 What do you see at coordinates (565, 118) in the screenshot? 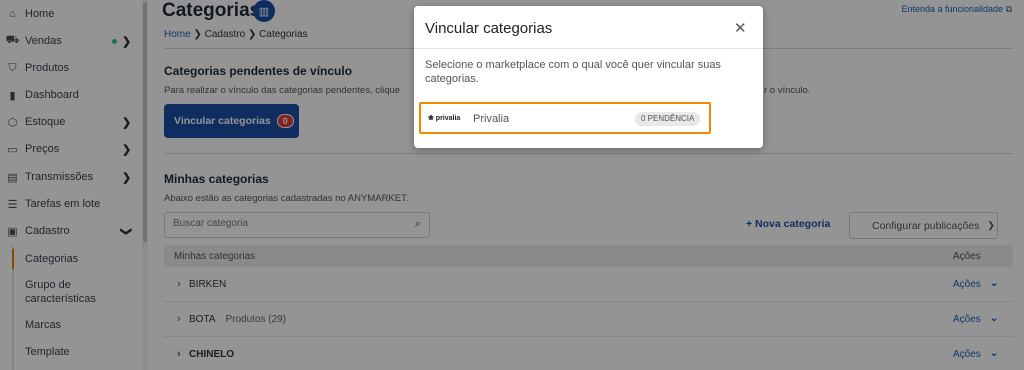
I see `marketplace-option-privalia: ❀ privalia Privalia 0 PENDÊNCIA` at bounding box center [565, 118].